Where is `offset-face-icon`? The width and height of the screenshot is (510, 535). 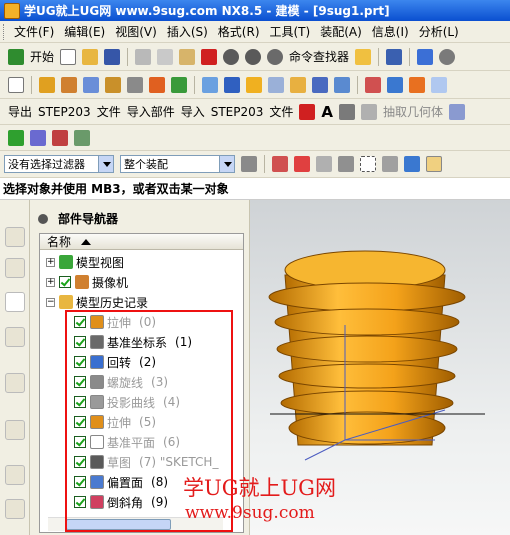
offset-face-icon is located at coordinates (298, 84).